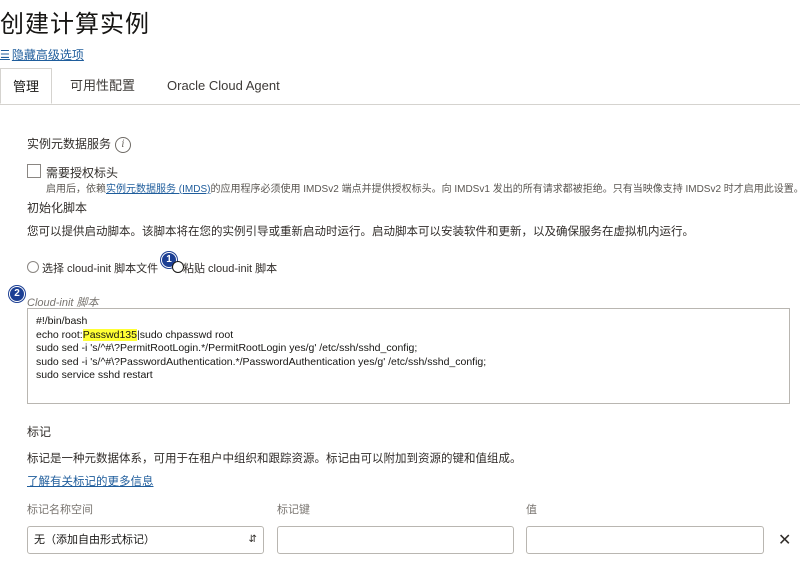 The width and height of the screenshot is (800, 569). What do you see at coordinates (47, 55) in the screenshot?
I see `hide-advanced-options-label: 隐藏高级选项` at bounding box center [47, 55].